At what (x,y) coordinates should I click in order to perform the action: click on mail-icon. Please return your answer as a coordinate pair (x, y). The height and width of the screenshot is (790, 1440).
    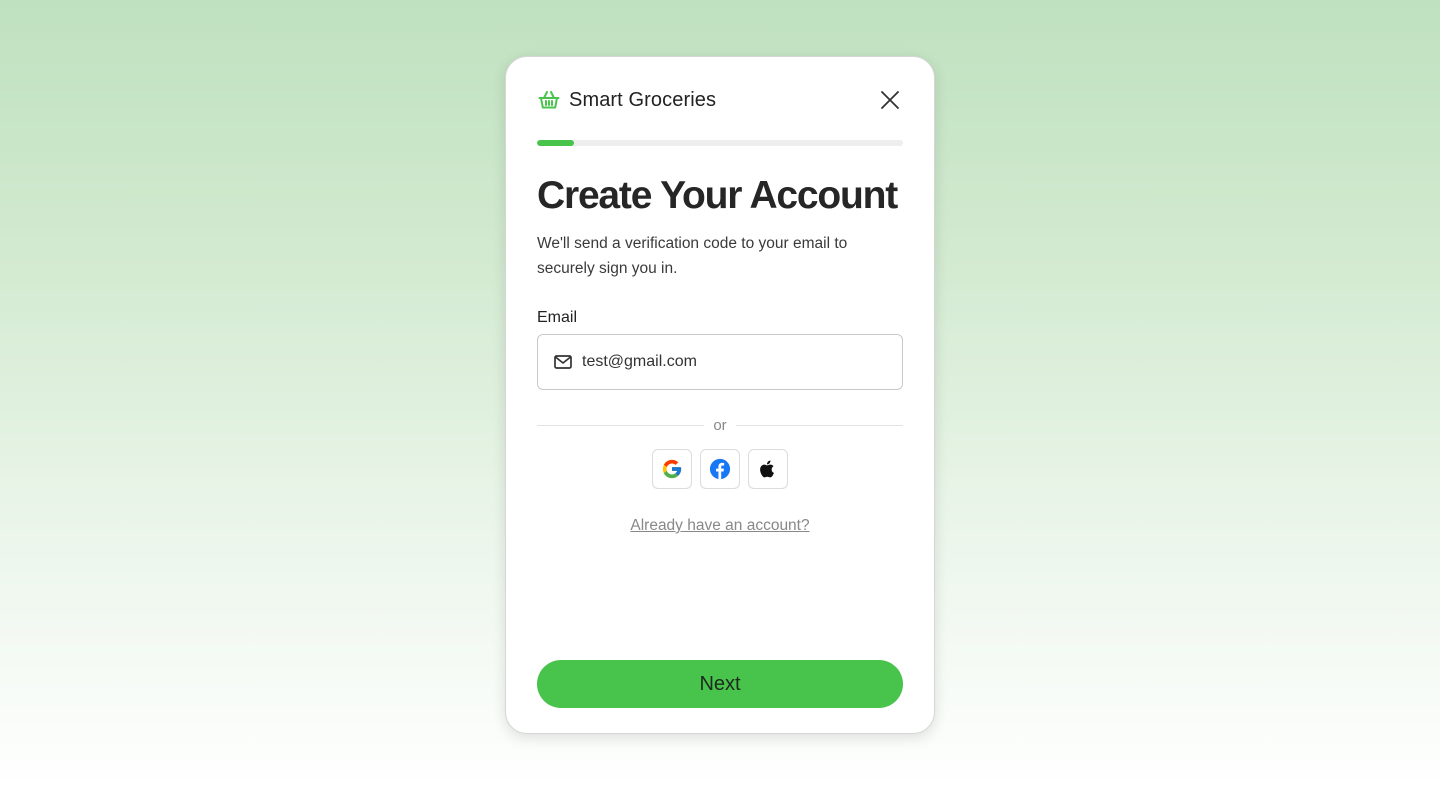
    Looking at the image, I should click on (563, 362).